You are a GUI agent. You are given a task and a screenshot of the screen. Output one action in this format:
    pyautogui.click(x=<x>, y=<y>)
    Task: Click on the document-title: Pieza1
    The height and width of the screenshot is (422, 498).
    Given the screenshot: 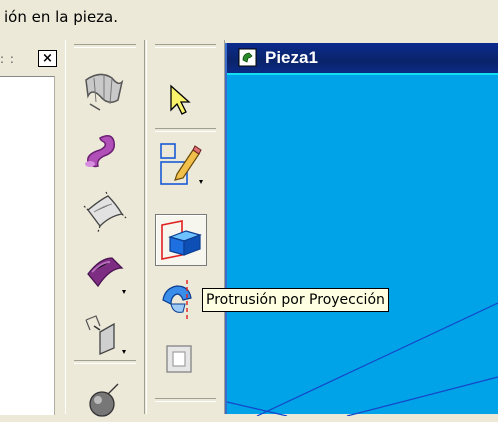 What is the action you would take?
    pyautogui.click(x=291, y=57)
    